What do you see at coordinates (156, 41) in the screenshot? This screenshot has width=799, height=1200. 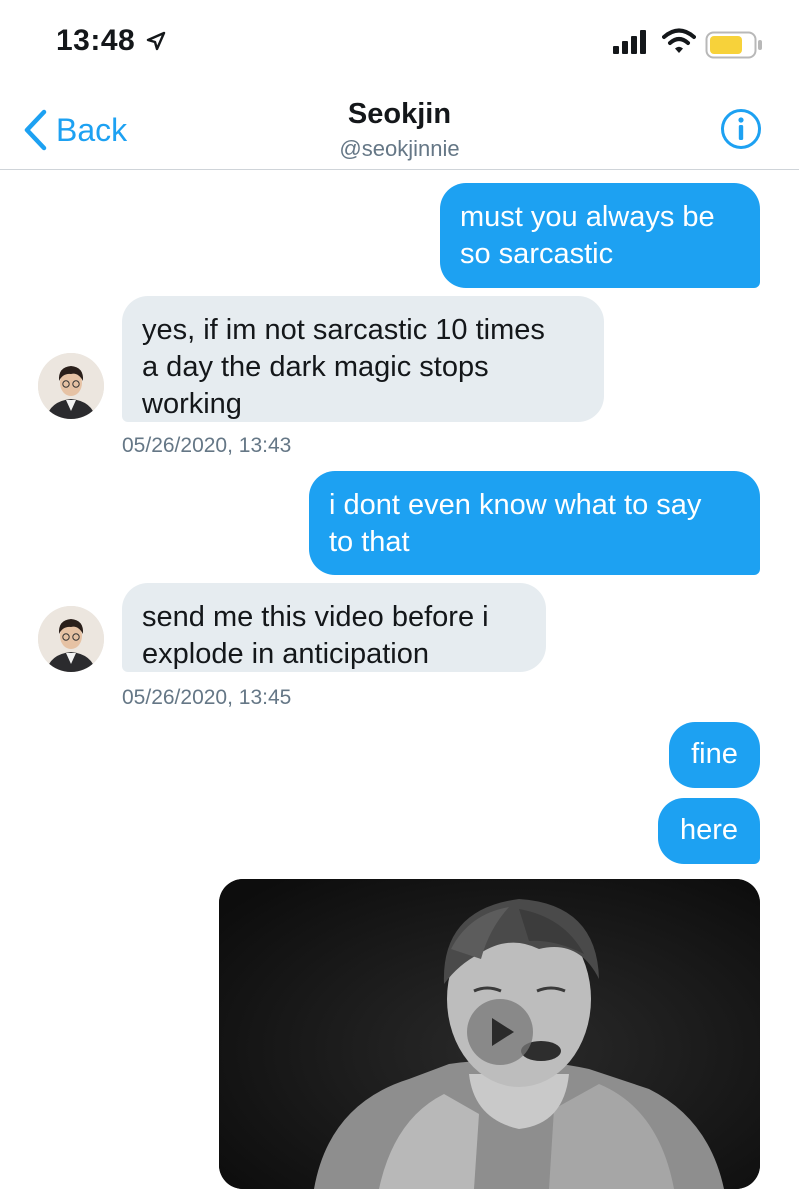 I see `location-arrow-icon` at bounding box center [156, 41].